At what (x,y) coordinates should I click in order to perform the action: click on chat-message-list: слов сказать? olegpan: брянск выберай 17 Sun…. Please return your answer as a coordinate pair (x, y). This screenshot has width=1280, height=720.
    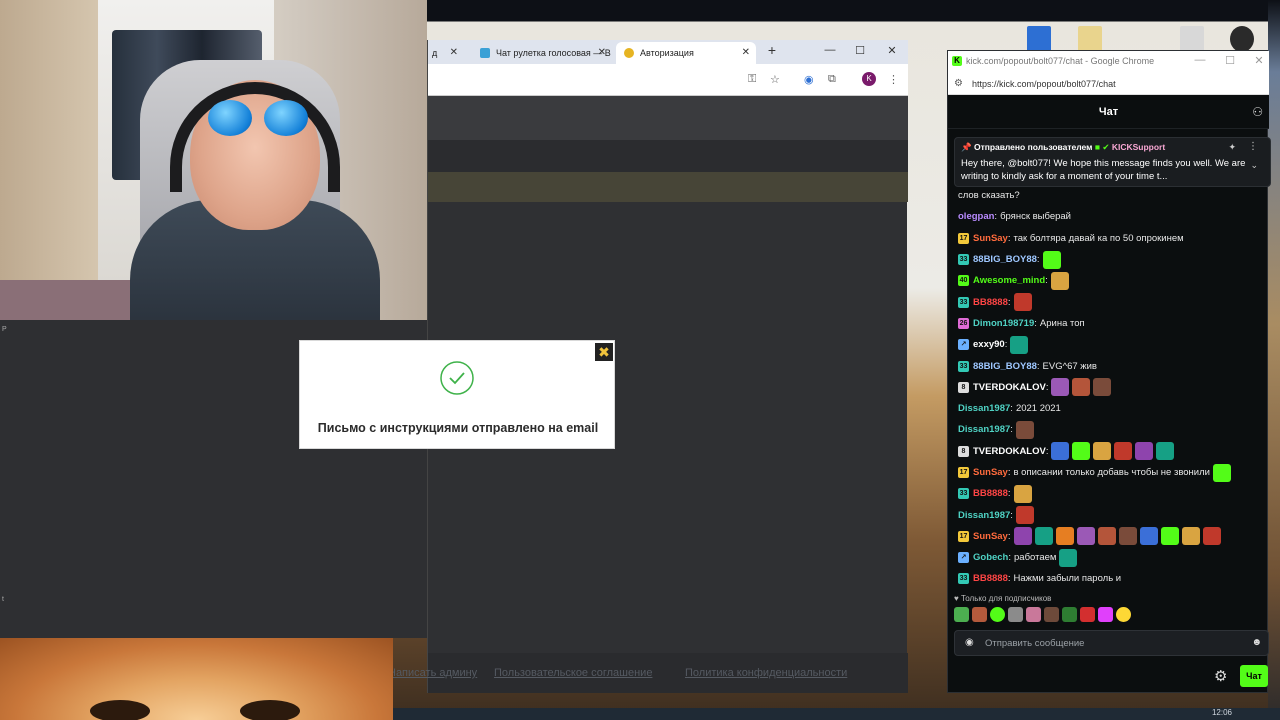
    Looking at the image, I should click on (1113, 387).